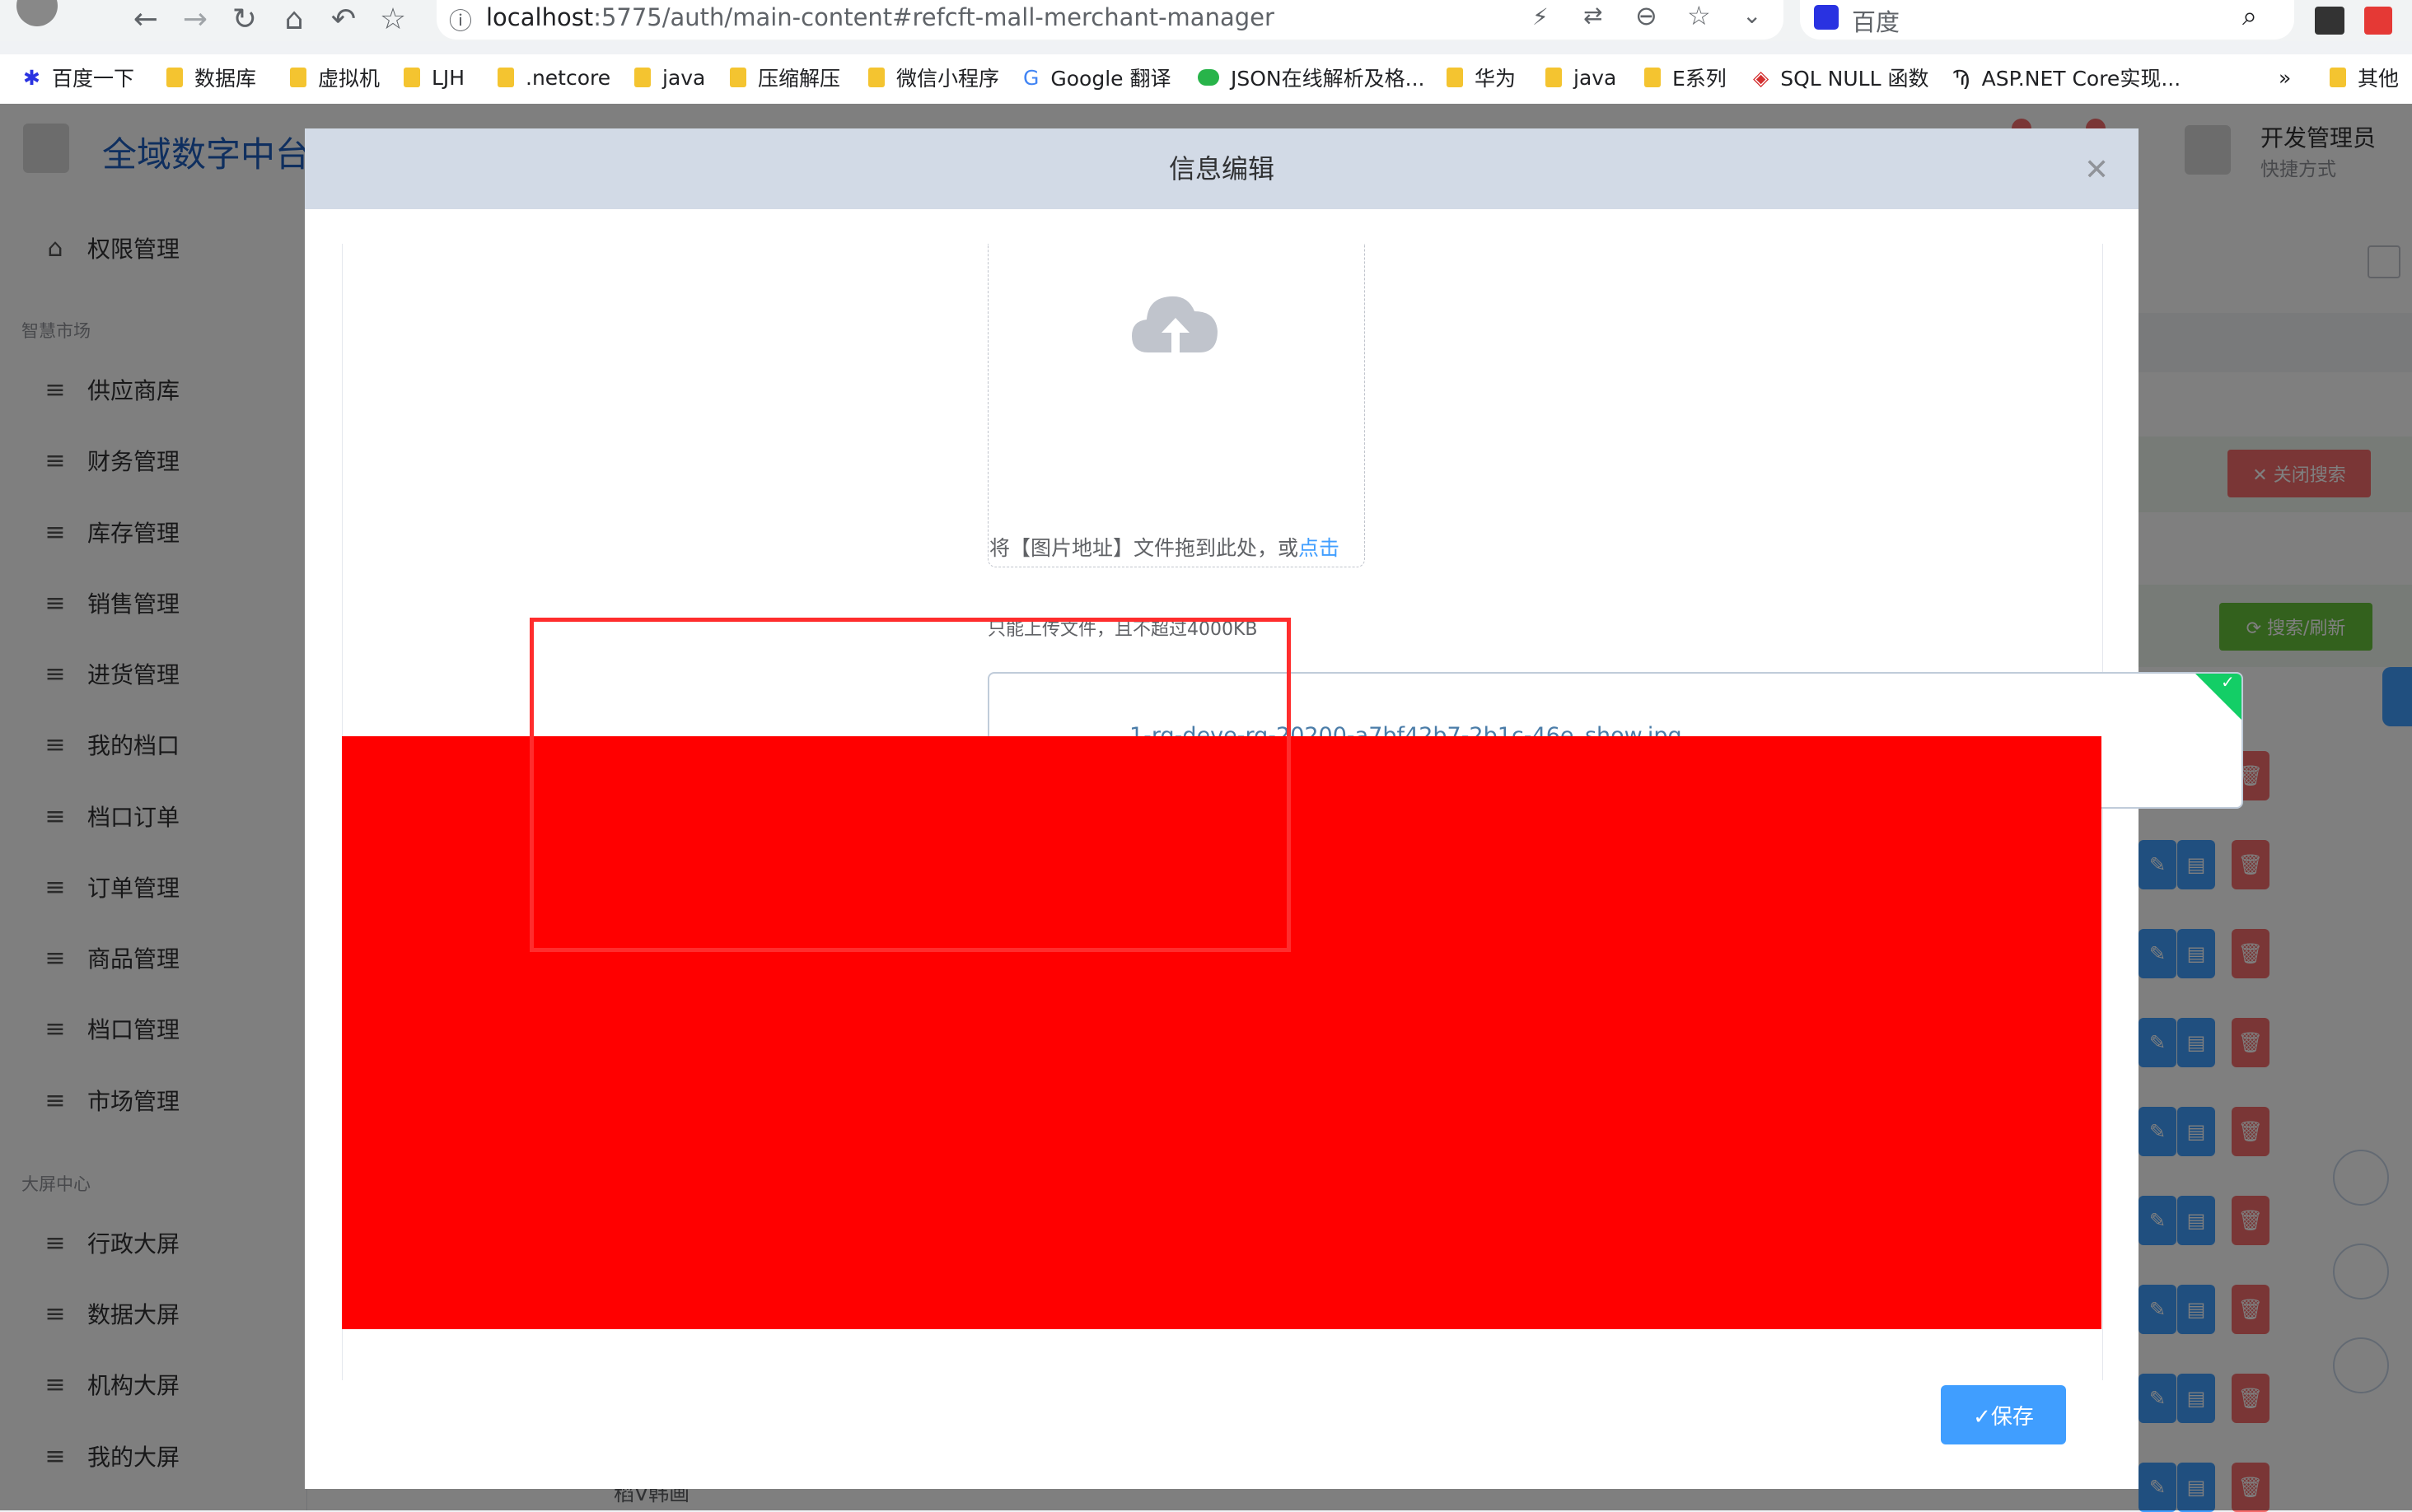  What do you see at coordinates (1646, 15) in the screenshot?
I see `zoom-icon: ⊖` at bounding box center [1646, 15].